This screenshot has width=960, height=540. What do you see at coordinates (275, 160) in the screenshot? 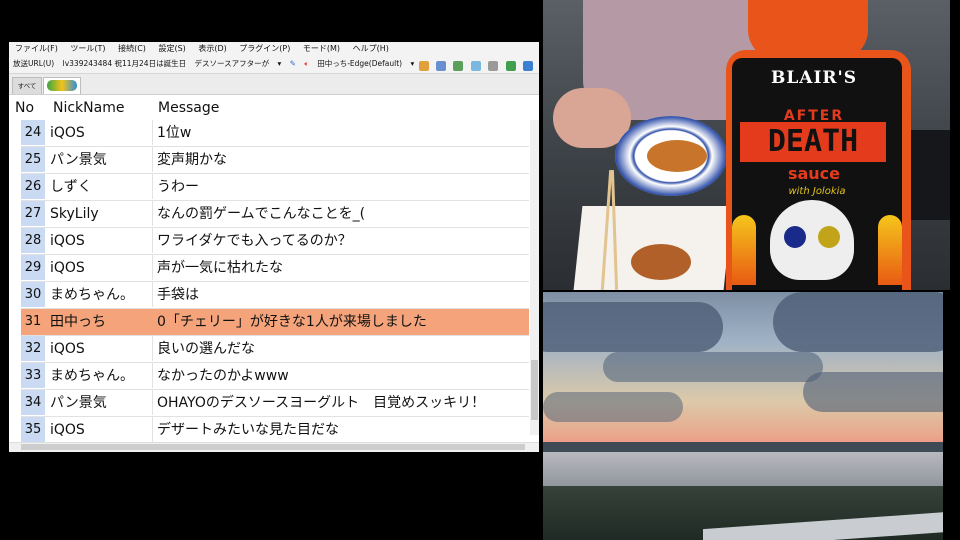
I see `comment-row: 25 パン景気 変声期かな` at bounding box center [275, 160].